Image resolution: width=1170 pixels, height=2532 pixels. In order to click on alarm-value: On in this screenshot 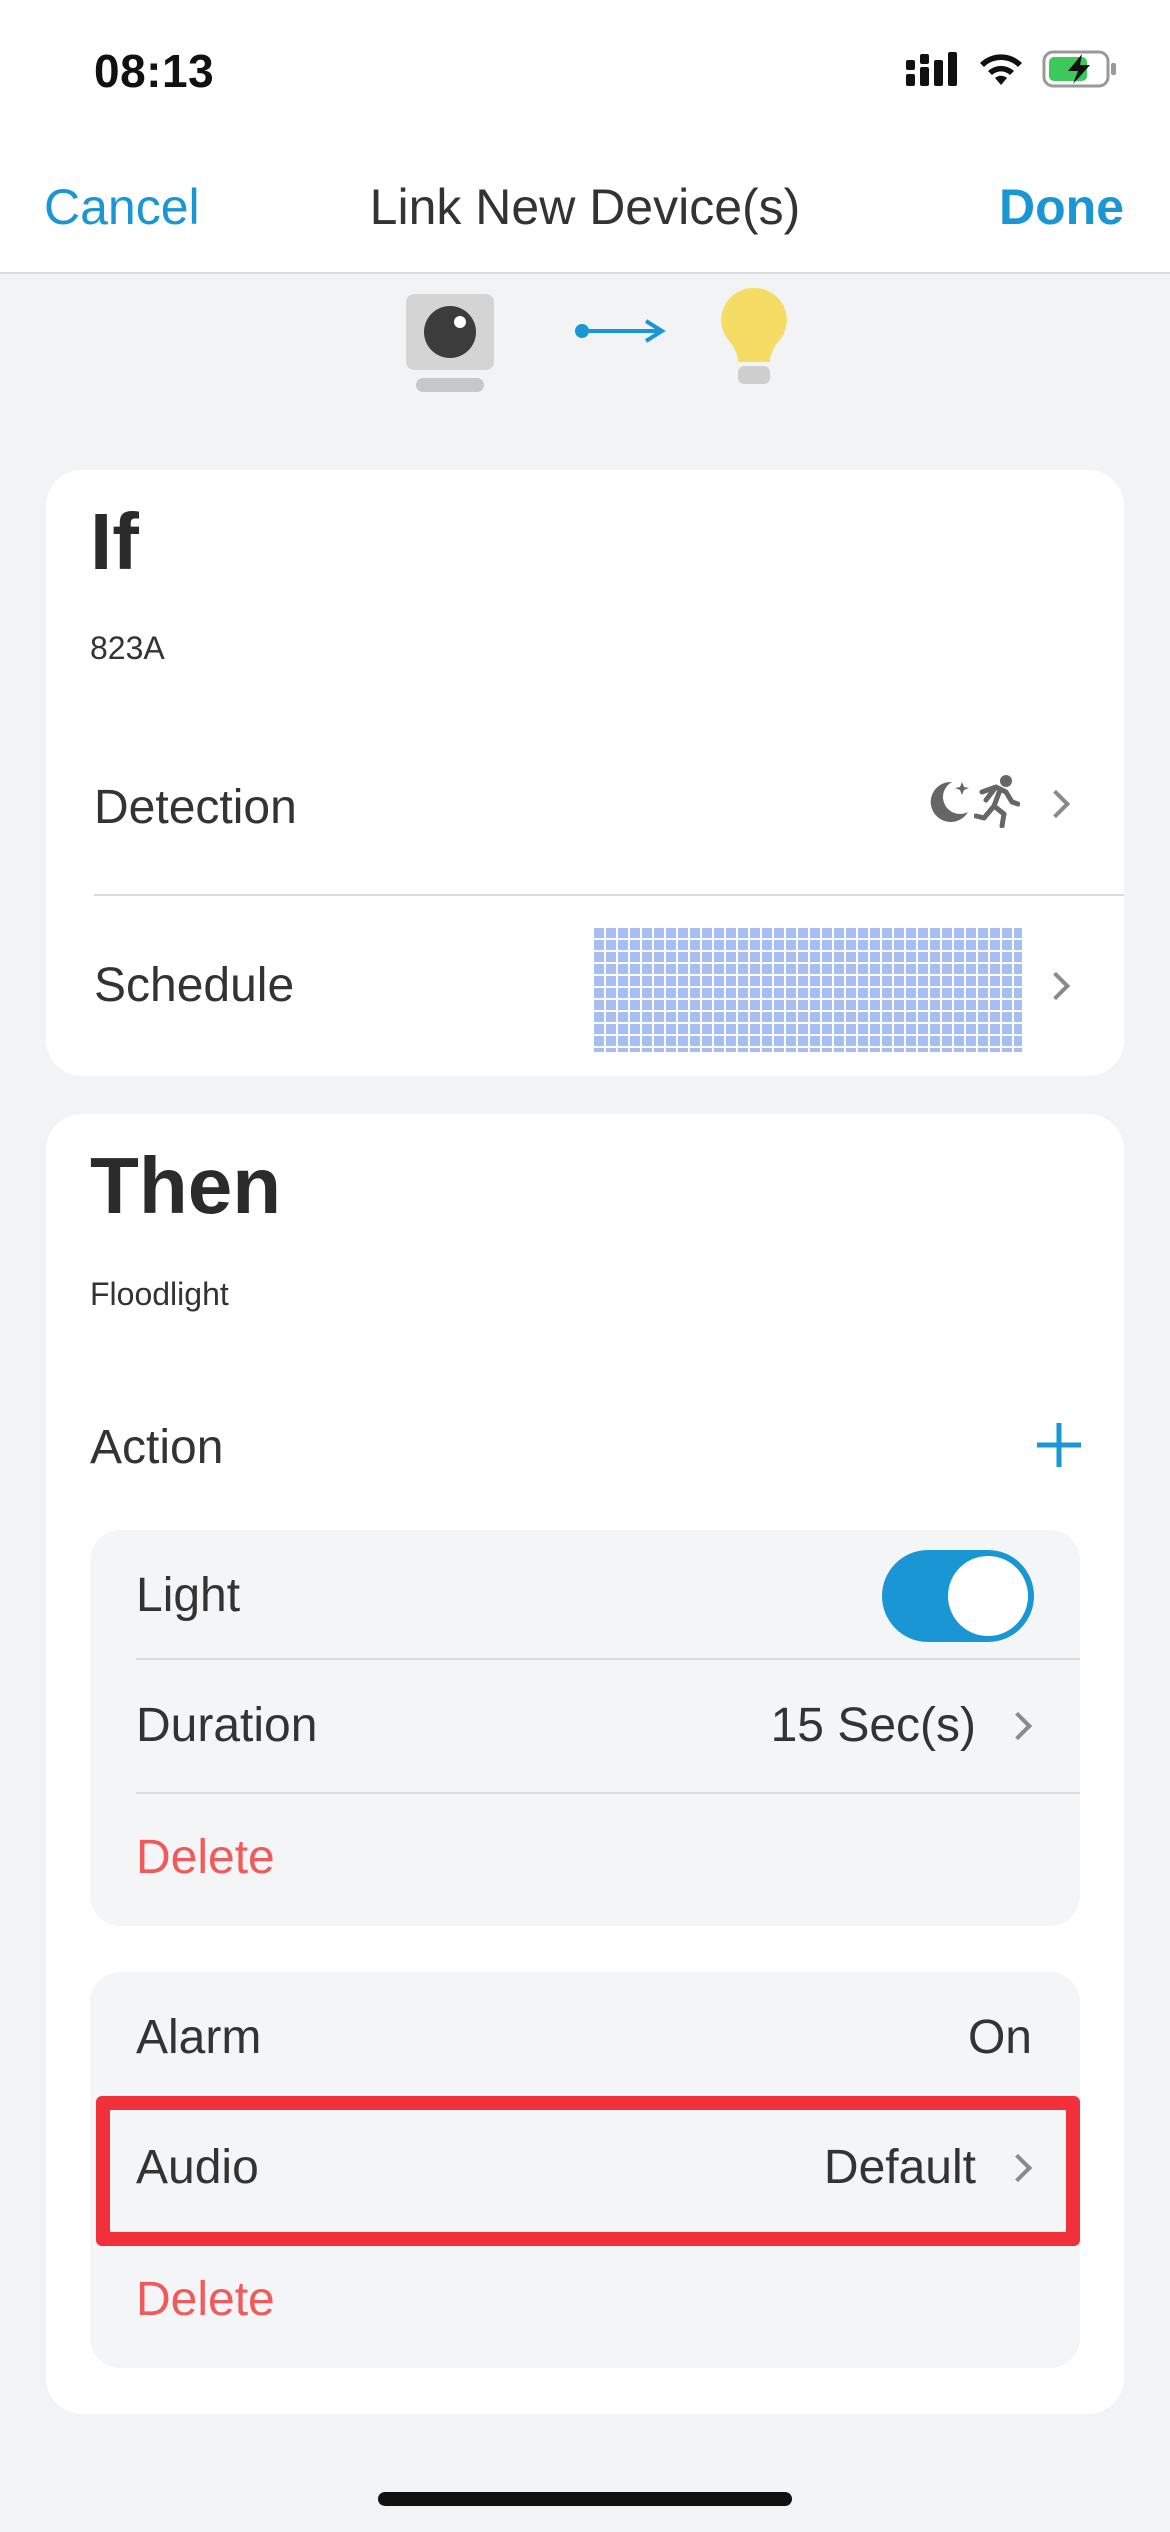, I will do `click(999, 2037)`.